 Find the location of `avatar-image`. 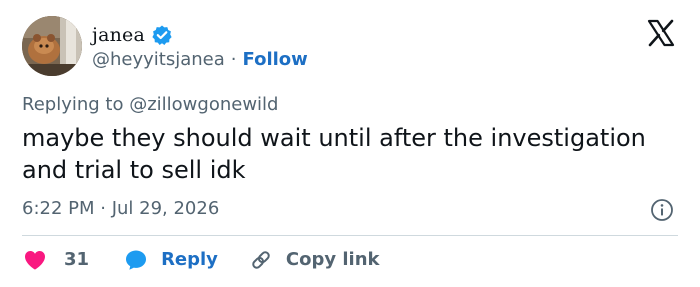

avatar-image is located at coordinates (52, 46).